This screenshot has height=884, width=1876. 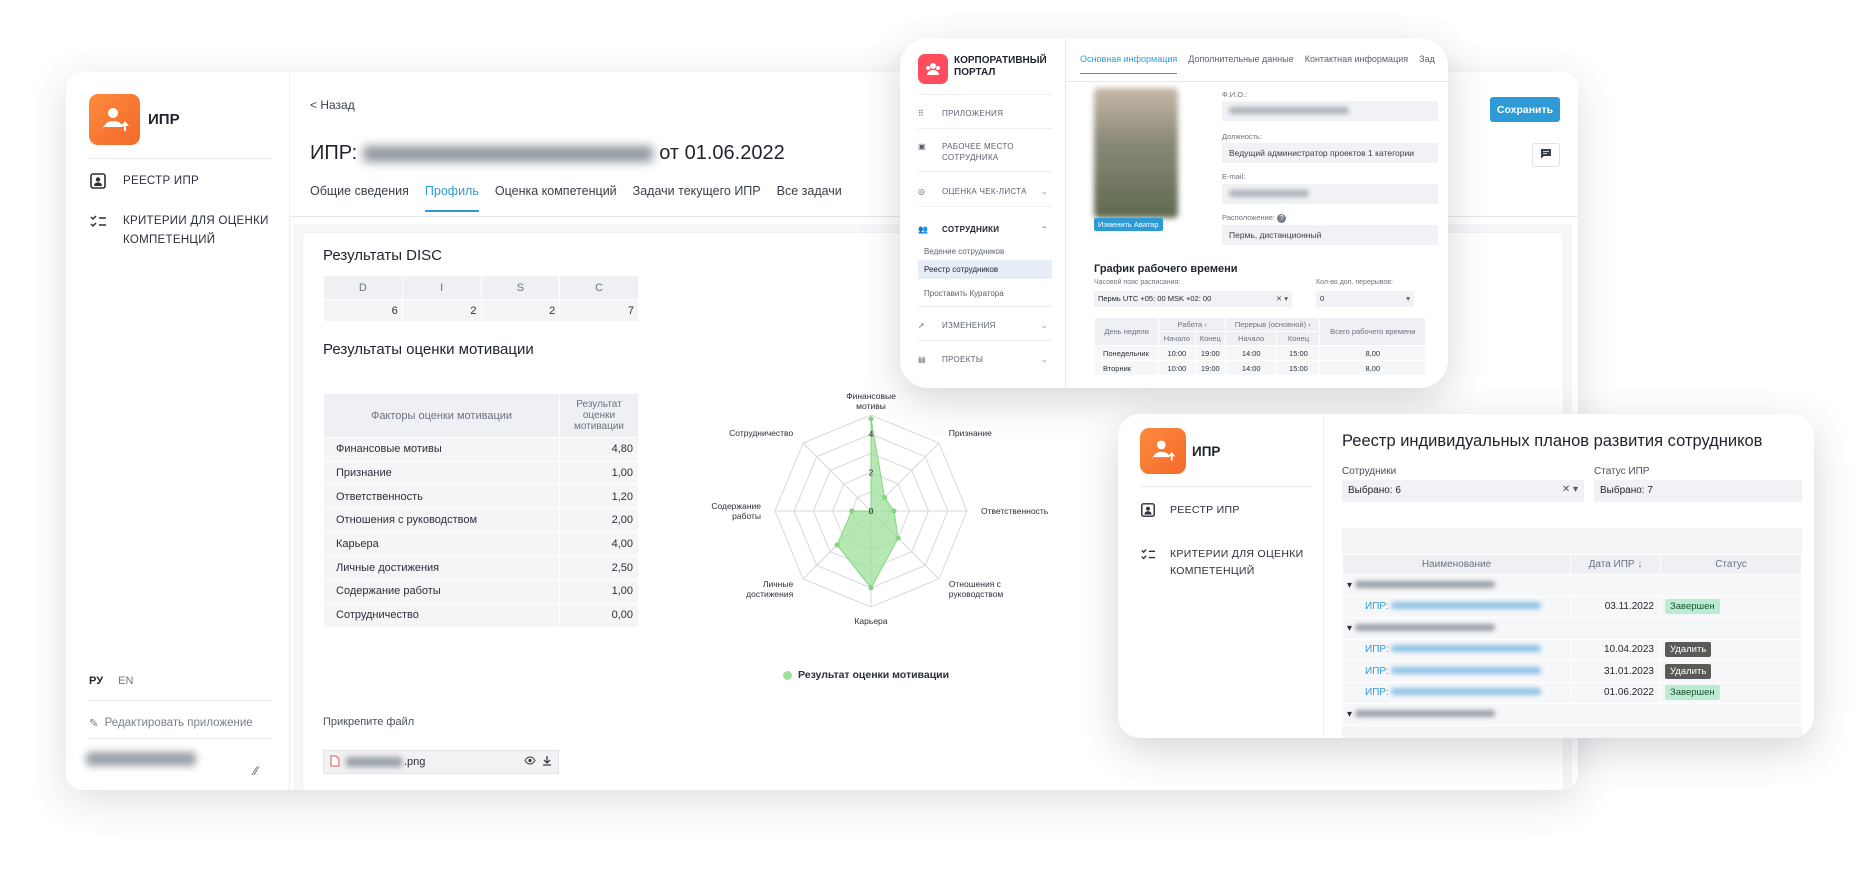 I want to click on nav-sub-keep: Ведение сотрудников, so click(x=964, y=251).